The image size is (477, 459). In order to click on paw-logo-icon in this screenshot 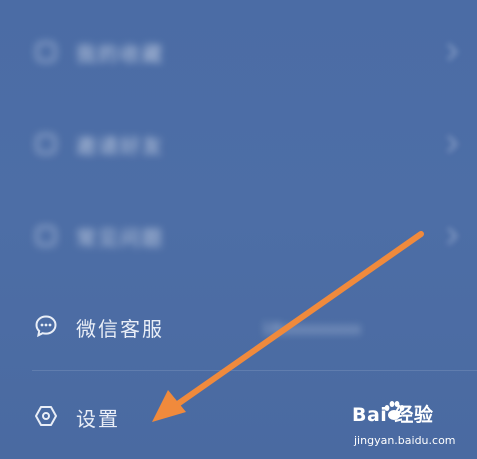, I will do `click(394, 410)`.